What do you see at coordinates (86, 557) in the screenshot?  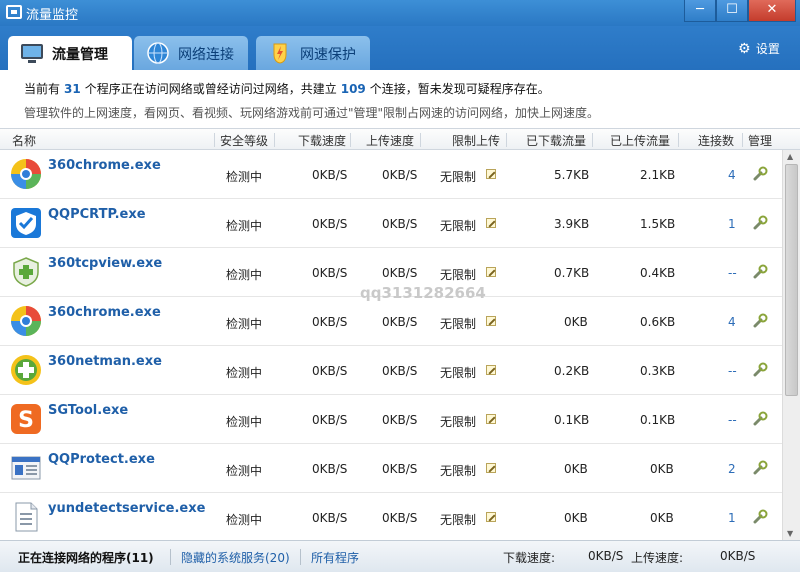 I see `filter-connecting-programs: 正在连接网络的程序(11)` at bounding box center [86, 557].